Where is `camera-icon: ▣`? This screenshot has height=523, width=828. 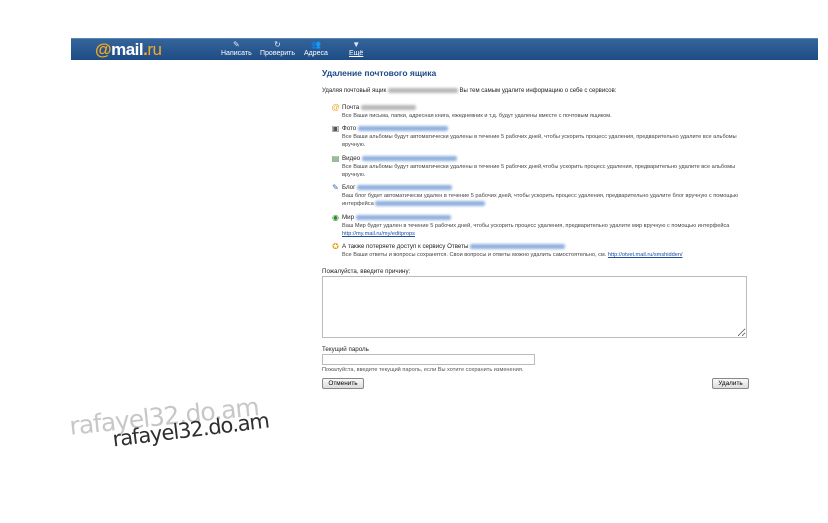 camera-icon: ▣ is located at coordinates (335, 128).